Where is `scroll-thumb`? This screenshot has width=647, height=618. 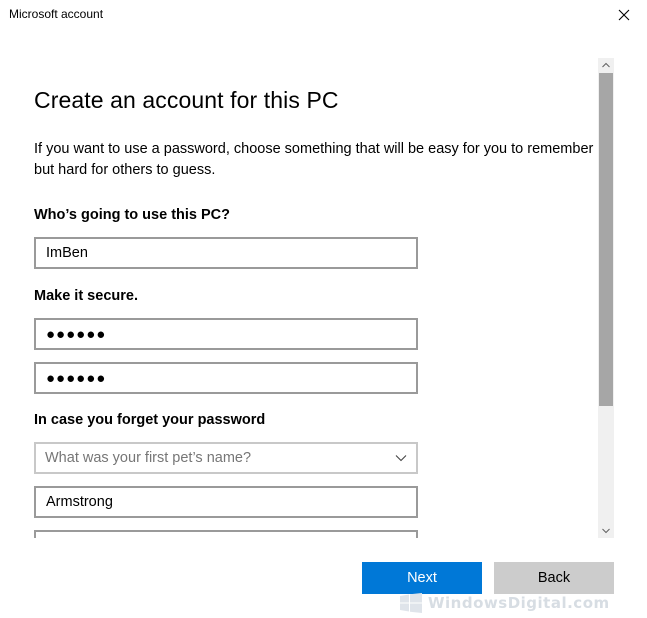 scroll-thumb is located at coordinates (606, 239).